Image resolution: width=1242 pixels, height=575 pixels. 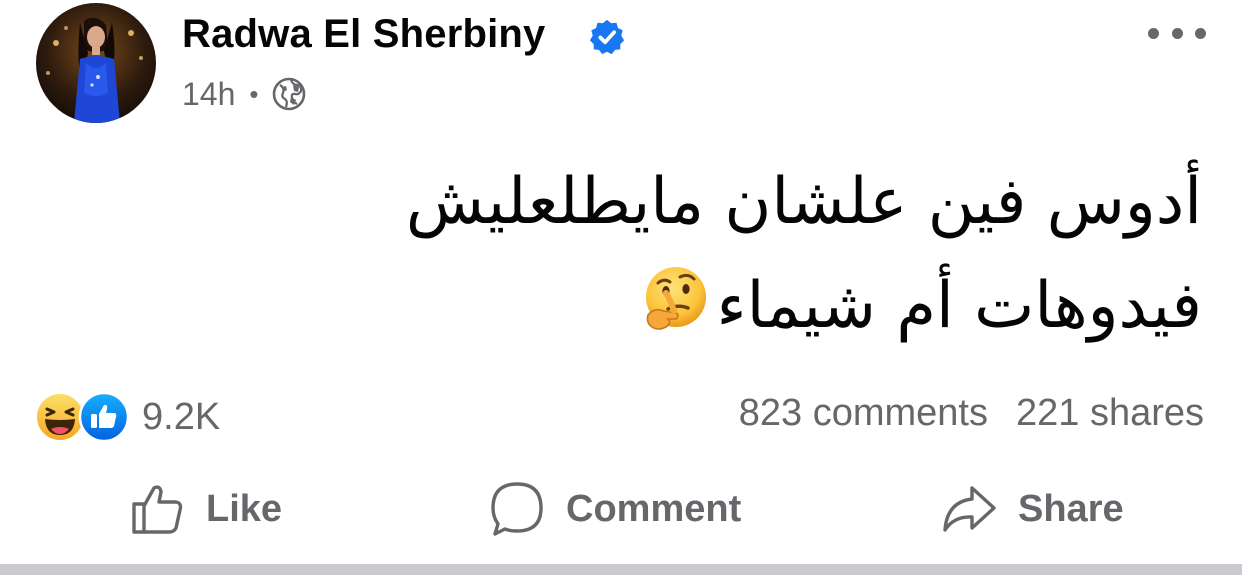 I want to click on engagement-counts: 823 comments 221 shares, so click(x=971, y=413).